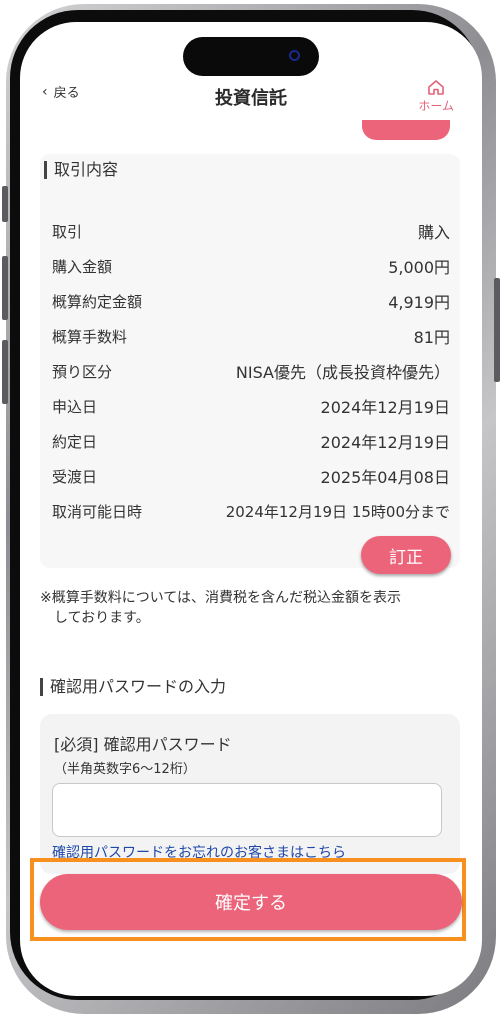 The image size is (502, 1018). What do you see at coordinates (251, 406) in the screenshot?
I see `row-application-date: 申込日 2024年12月19日` at bounding box center [251, 406].